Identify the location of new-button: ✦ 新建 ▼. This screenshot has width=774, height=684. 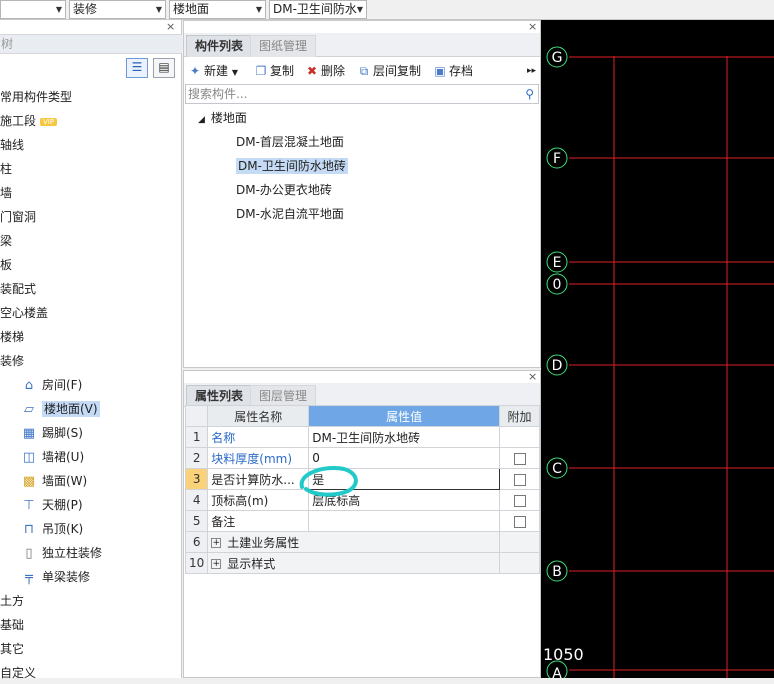
(213, 71).